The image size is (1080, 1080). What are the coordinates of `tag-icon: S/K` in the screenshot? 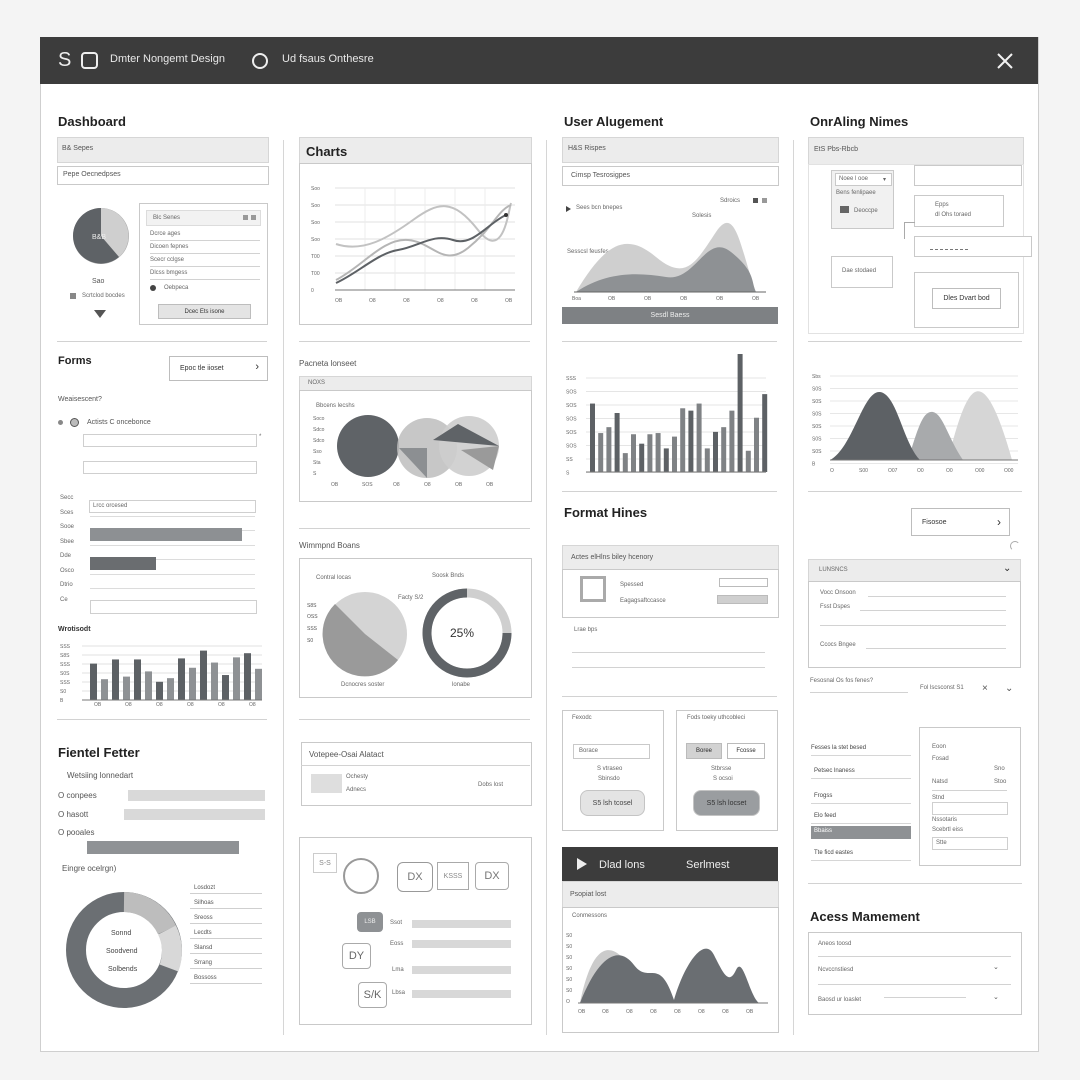 It's located at (372, 995).